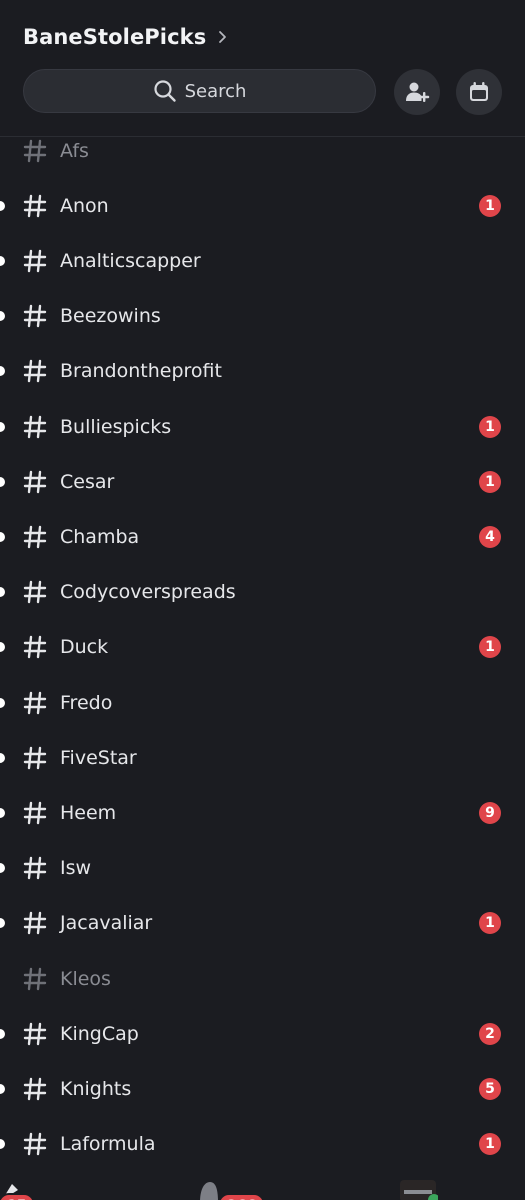 Image resolution: width=525 pixels, height=1200 pixels. What do you see at coordinates (215, 91) in the screenshot?
I see `search-label: Search` at bounding box center [215, 91].